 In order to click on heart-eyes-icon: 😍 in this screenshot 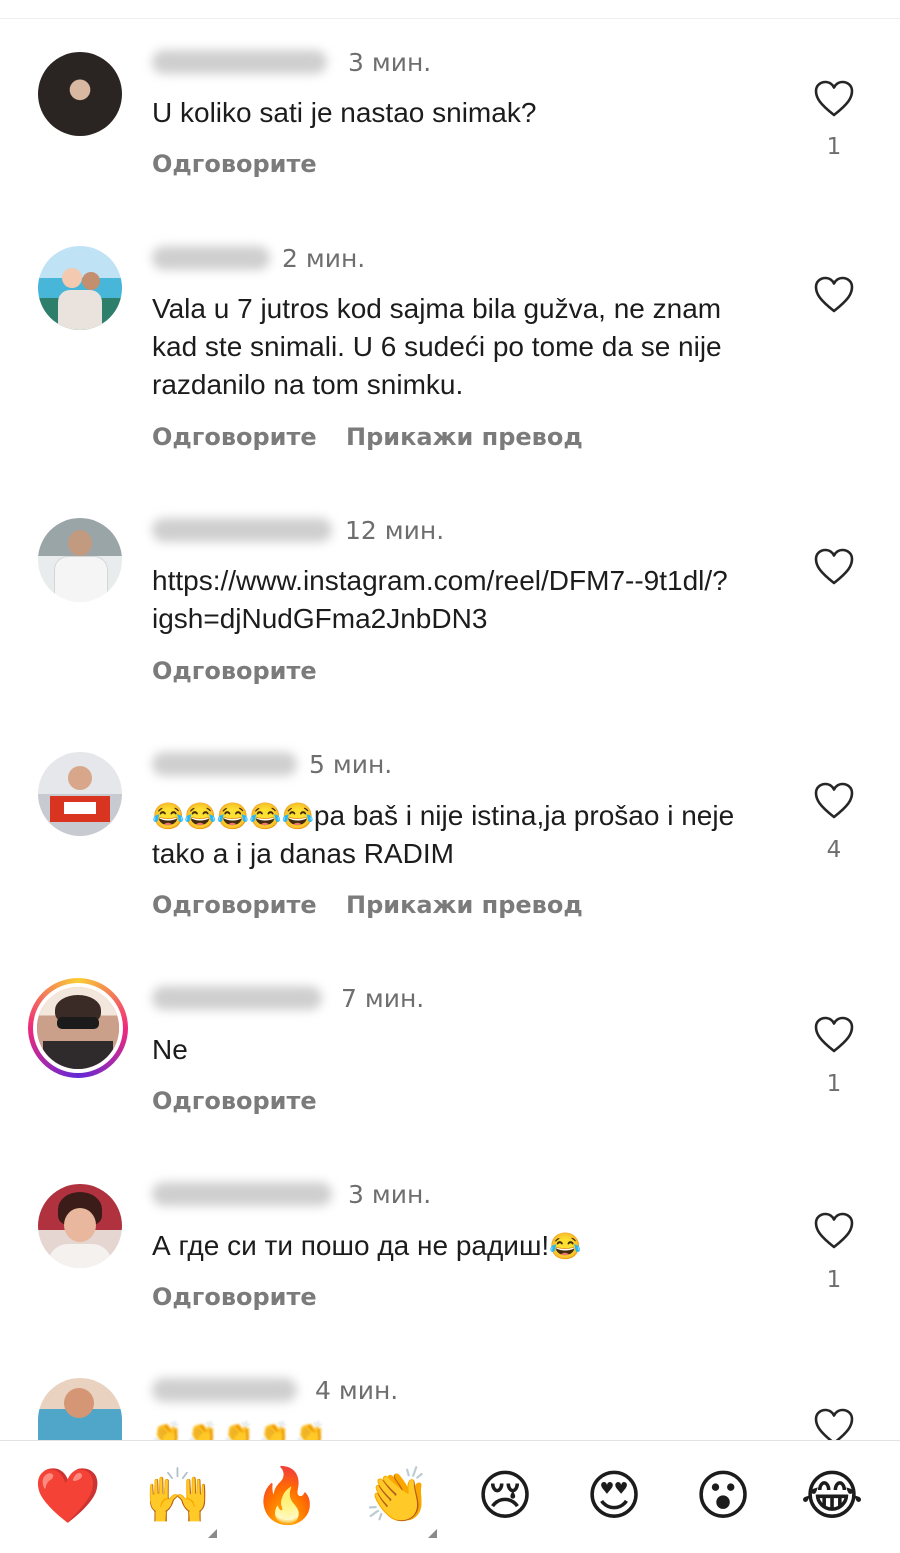, I will do `click(614, 1496)`.